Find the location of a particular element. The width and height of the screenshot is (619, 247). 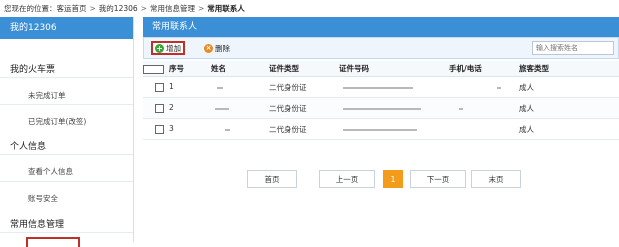

header-name: 姓名 is located at coordinates (240, 69).